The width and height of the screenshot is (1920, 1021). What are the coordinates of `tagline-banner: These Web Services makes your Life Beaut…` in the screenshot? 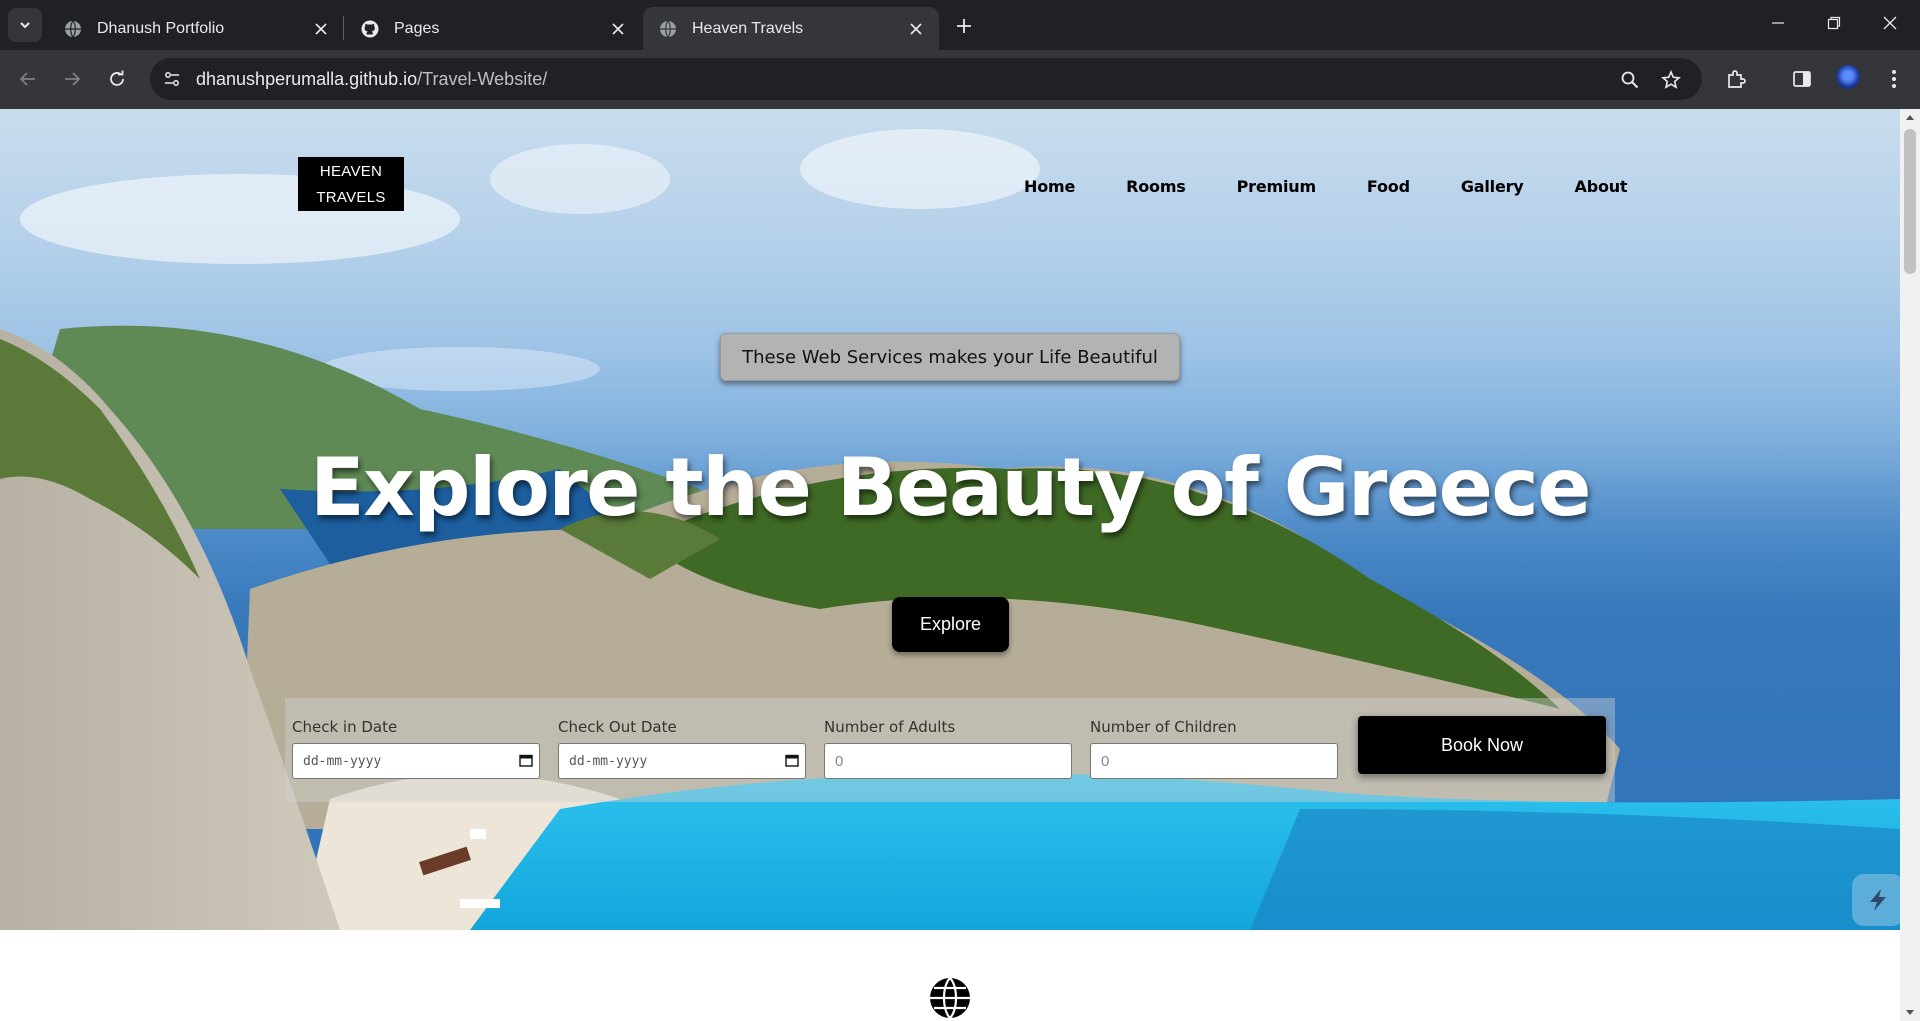 It's located at (950, 357).